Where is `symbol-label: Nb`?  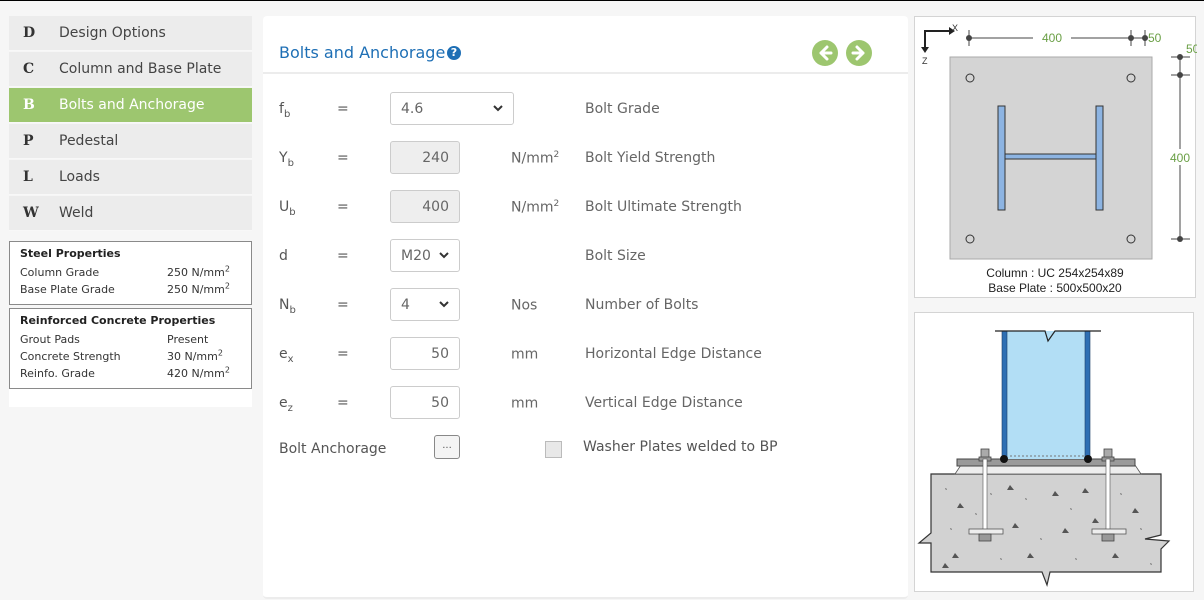 symbol-label: Nb is located at coordinates (287, 306).